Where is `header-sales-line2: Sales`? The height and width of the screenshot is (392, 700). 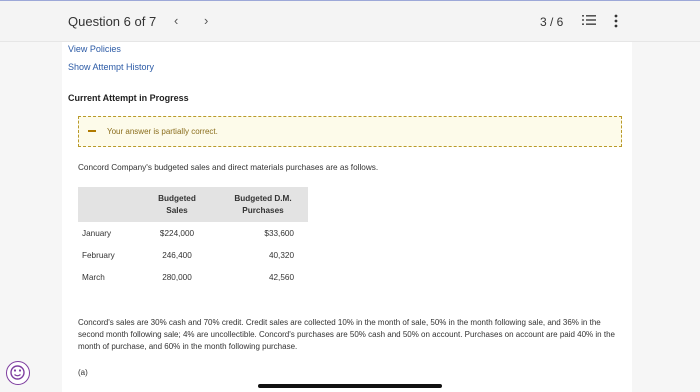 header-sales-line2: Sales is located at coordinates (177, 210).